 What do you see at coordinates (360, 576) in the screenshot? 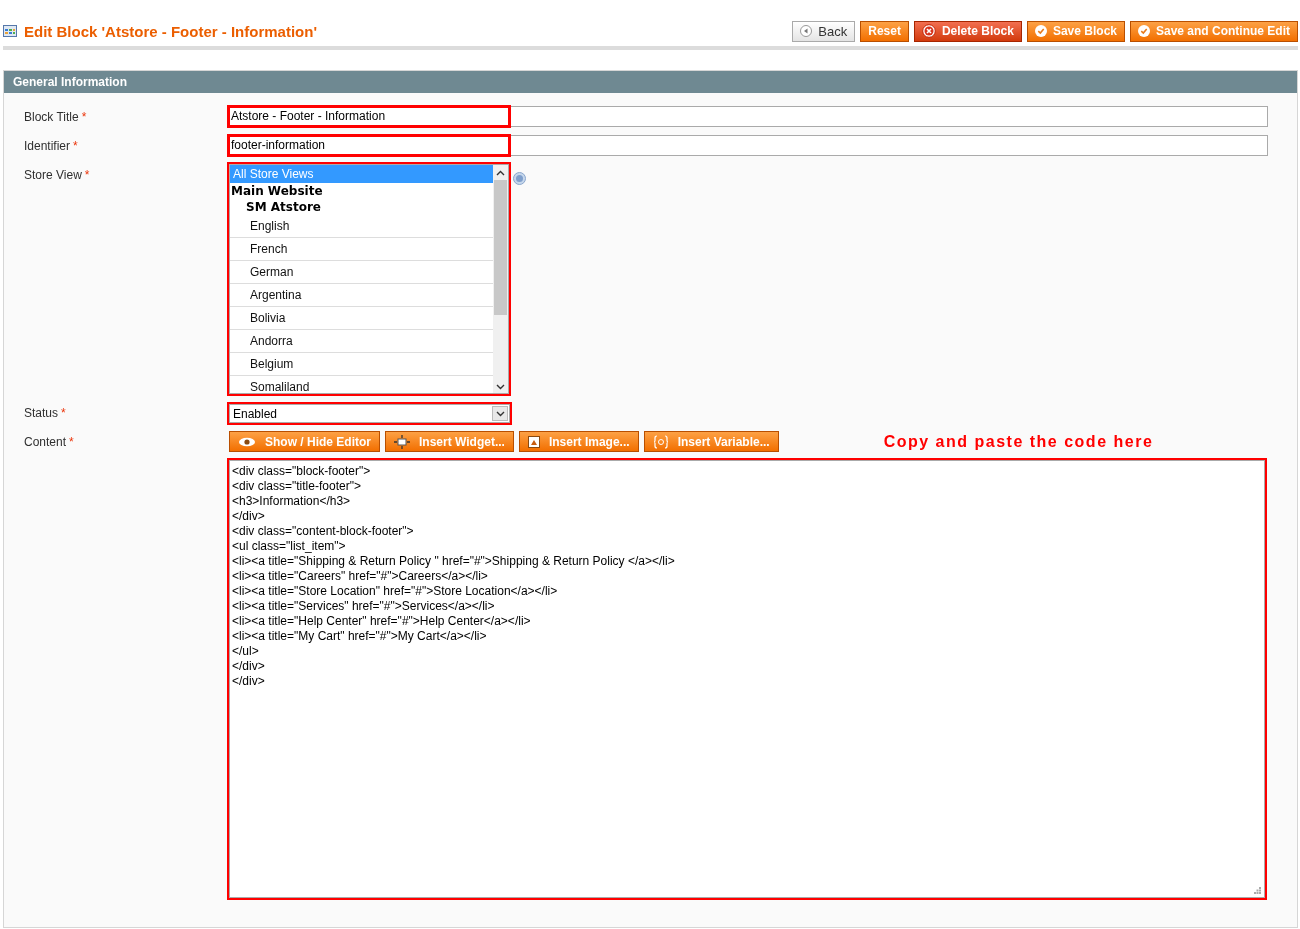
I see `code-line: <li><a title="Careers" href="#">Careers</a></li>` at bounding box center [360, 576].